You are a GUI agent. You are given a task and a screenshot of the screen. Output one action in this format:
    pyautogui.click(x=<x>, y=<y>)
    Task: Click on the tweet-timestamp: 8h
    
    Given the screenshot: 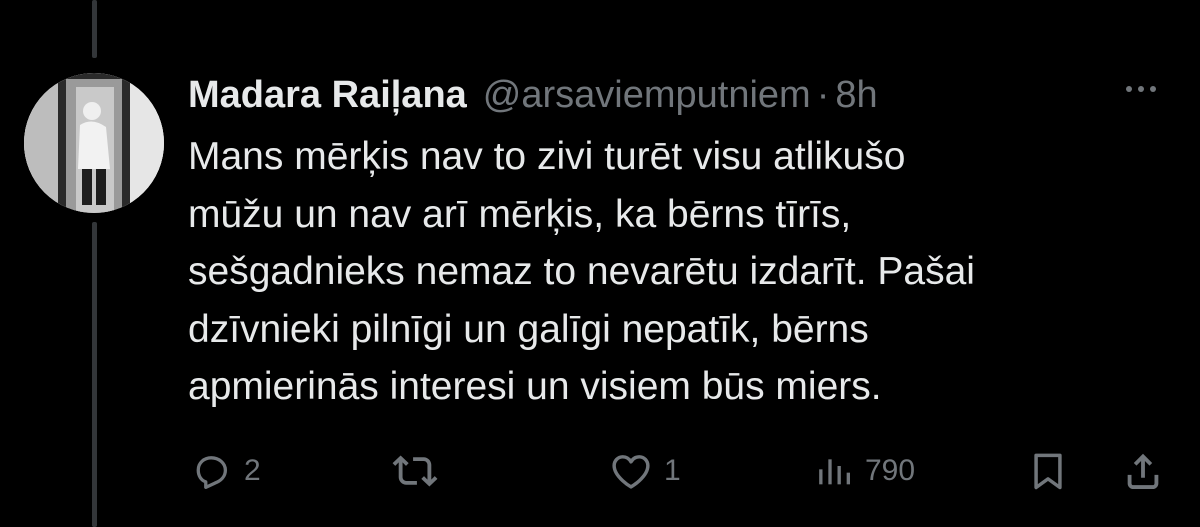 What is the action you would take?
    pyautogui.click(x=856, y=95)
    